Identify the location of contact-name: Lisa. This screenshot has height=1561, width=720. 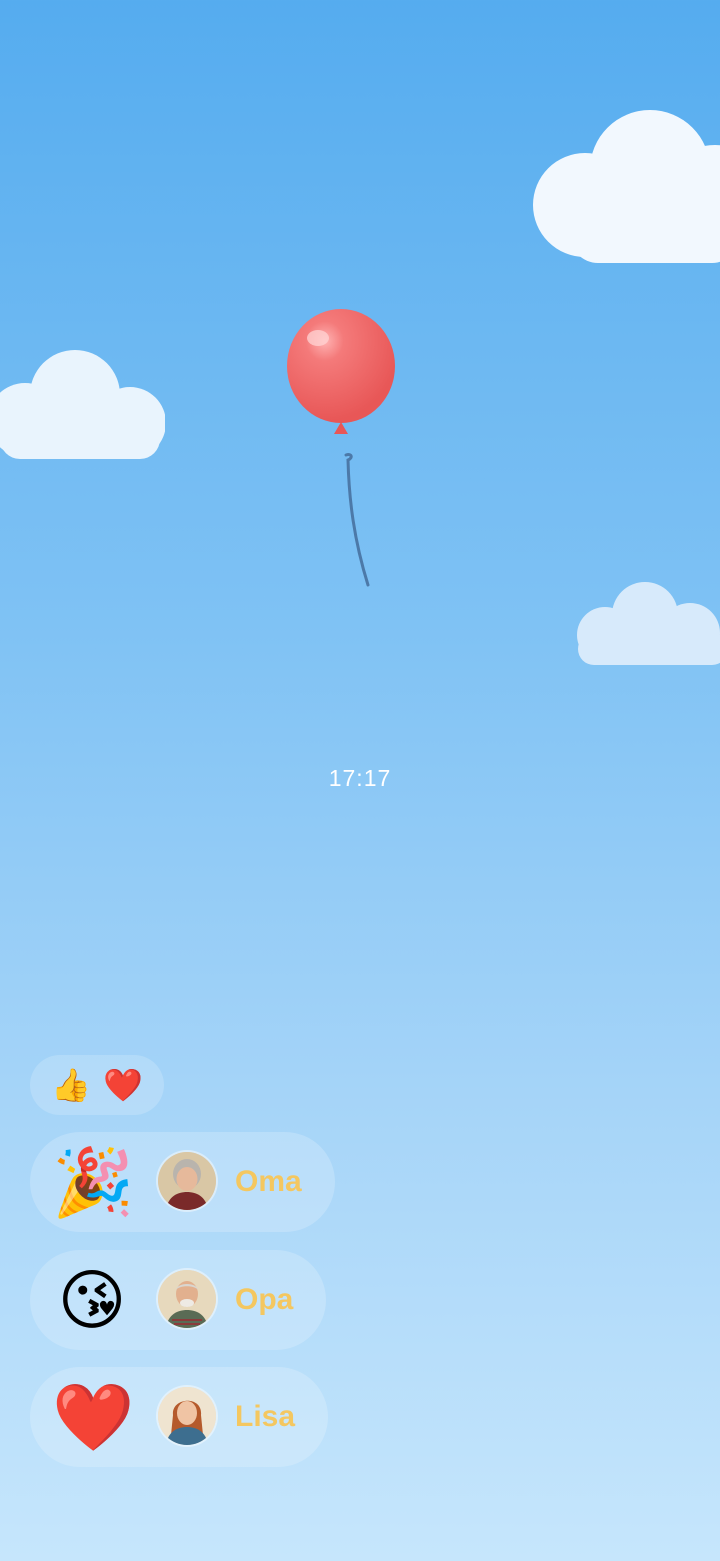
(265, 1416).